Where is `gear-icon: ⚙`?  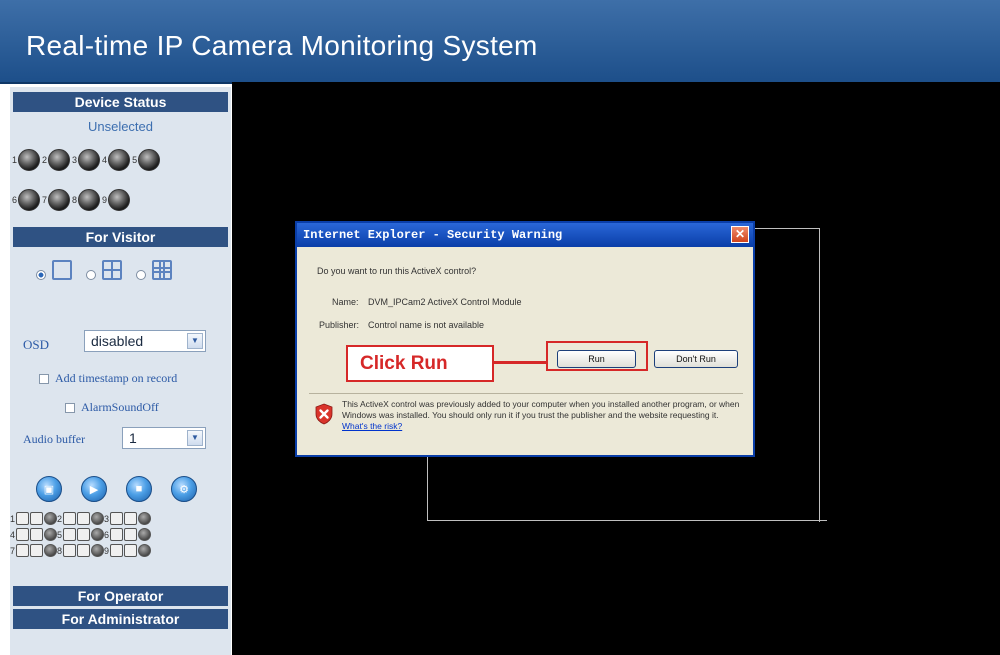
gear-icon: ⚙ is located at coordinates (184, 489).